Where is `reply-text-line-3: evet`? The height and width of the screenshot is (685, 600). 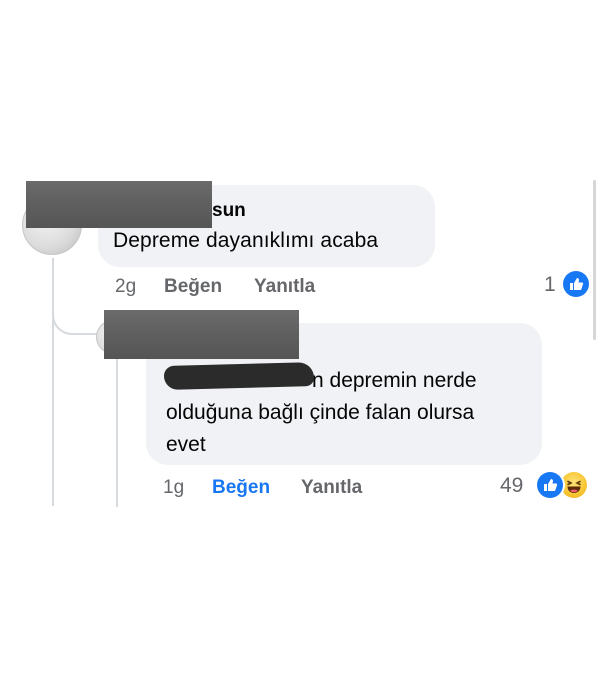
reply-text-line-3: evet is located at coordinates (186, 444).